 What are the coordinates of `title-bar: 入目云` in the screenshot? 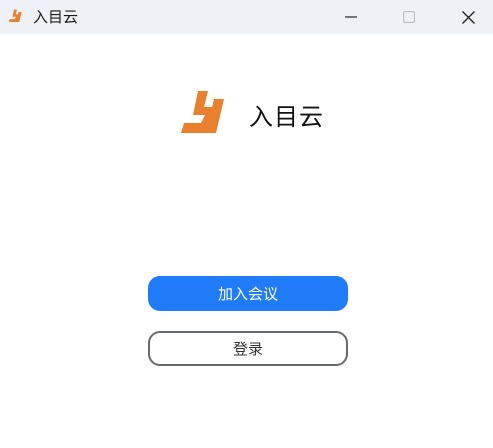 It's located at (246, 17).